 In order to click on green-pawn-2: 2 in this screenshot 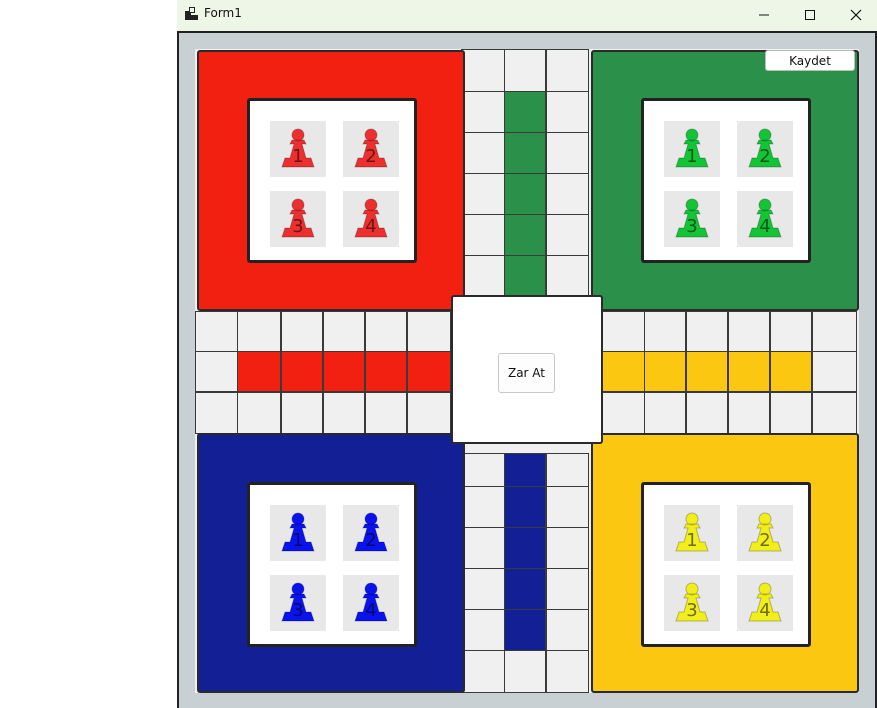, I will do `click(765, 149)`.